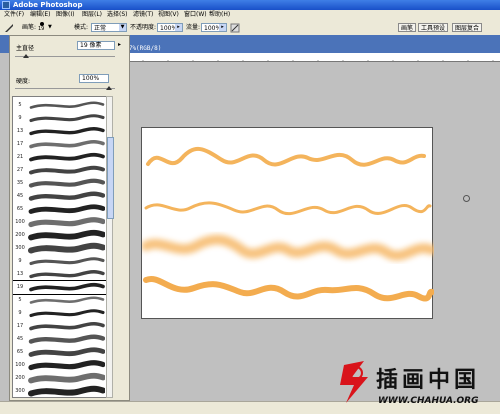  What do you see at coordinates (110, 178) in the screenshot?
I see `scrollbar-thumb` at bounding box center [110, 178].